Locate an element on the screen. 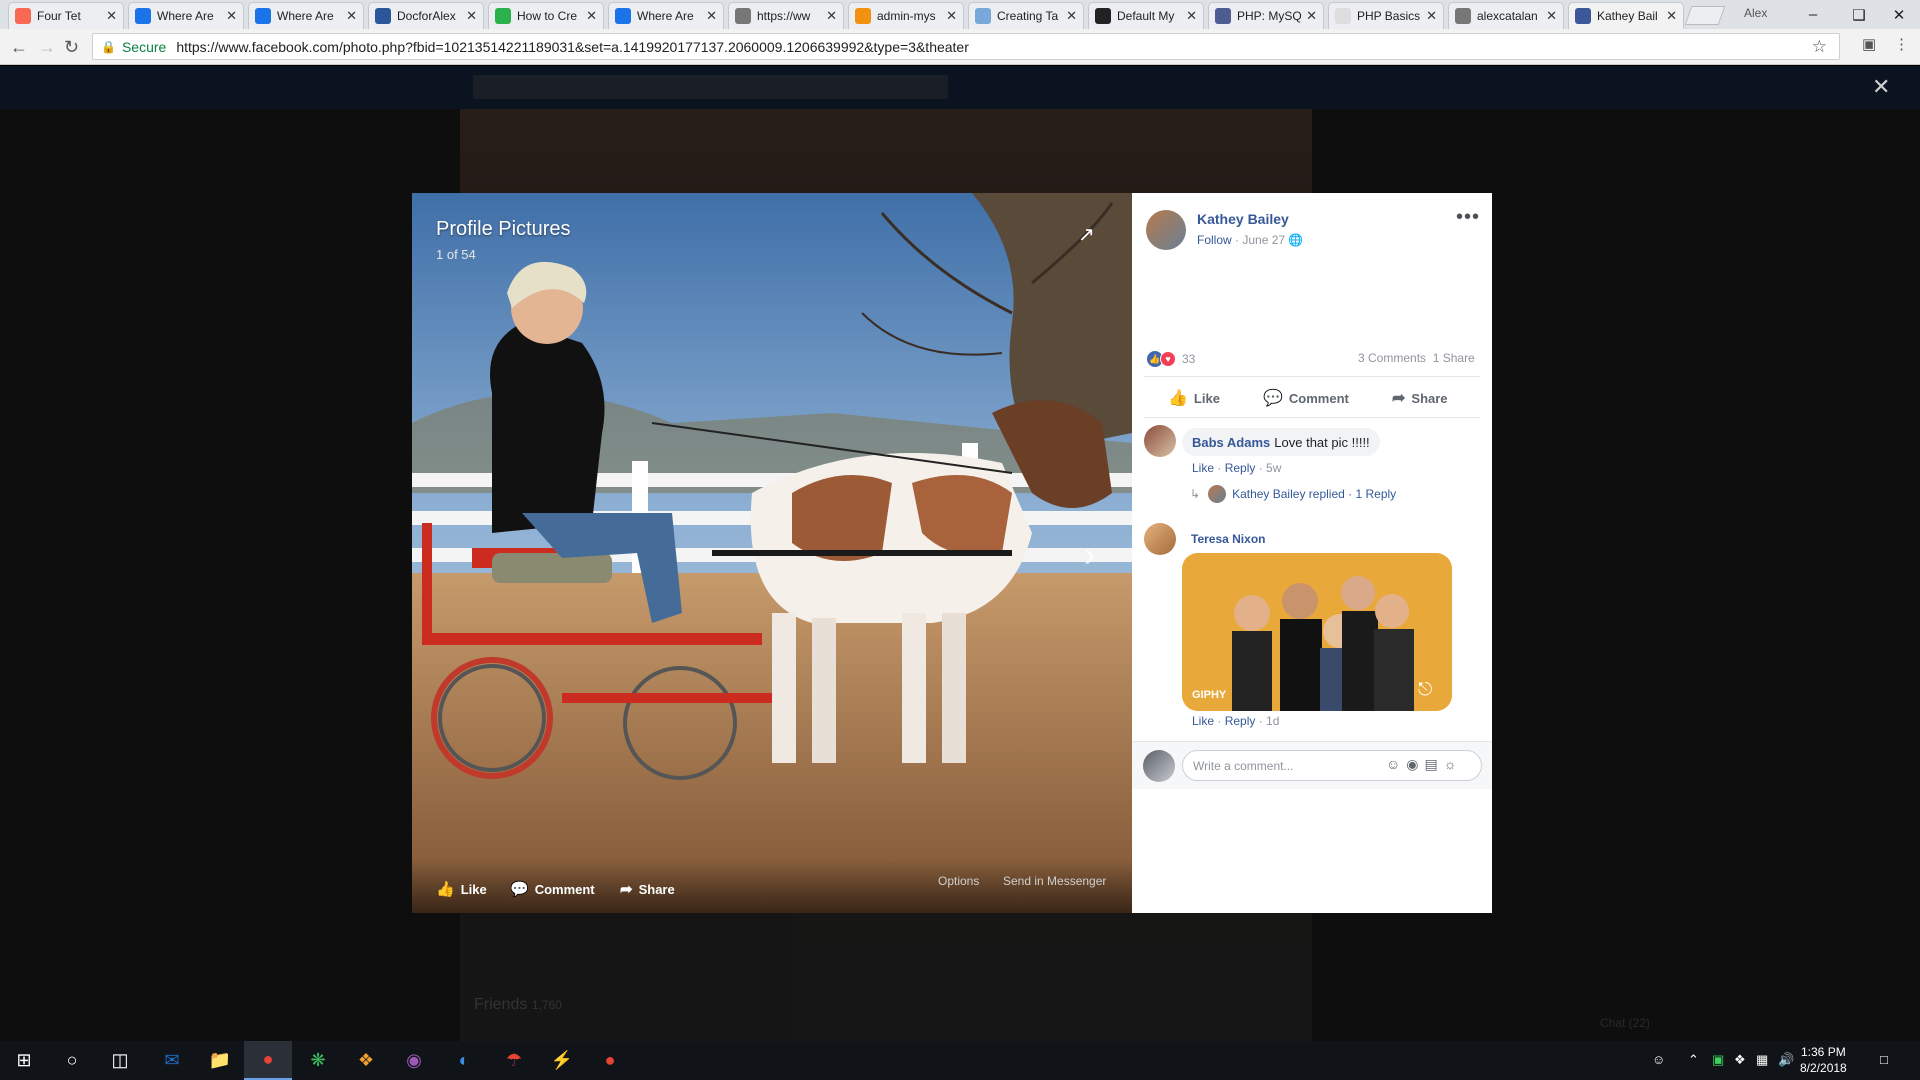 The image size is (1920, 1080). search-icon: ○ is located at coordinates (72, 1060).